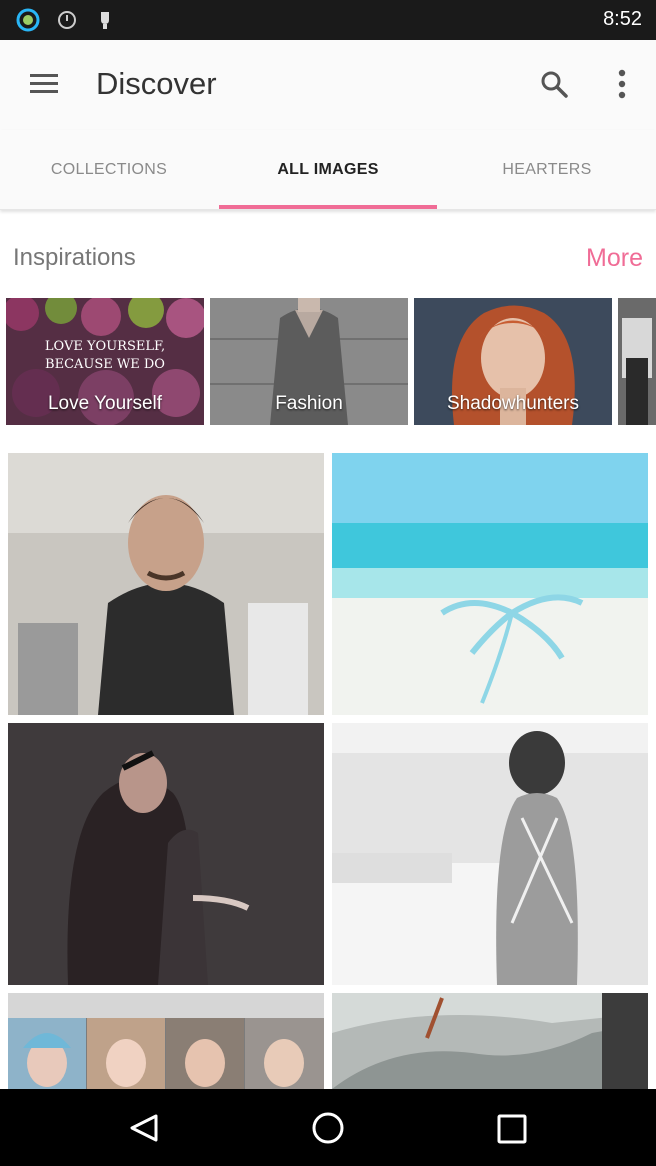 This screenshot has width=656, height=1166. Describe the element at coordinates (67, 20) in the screenshot. I see `alarm-icon` at that location.